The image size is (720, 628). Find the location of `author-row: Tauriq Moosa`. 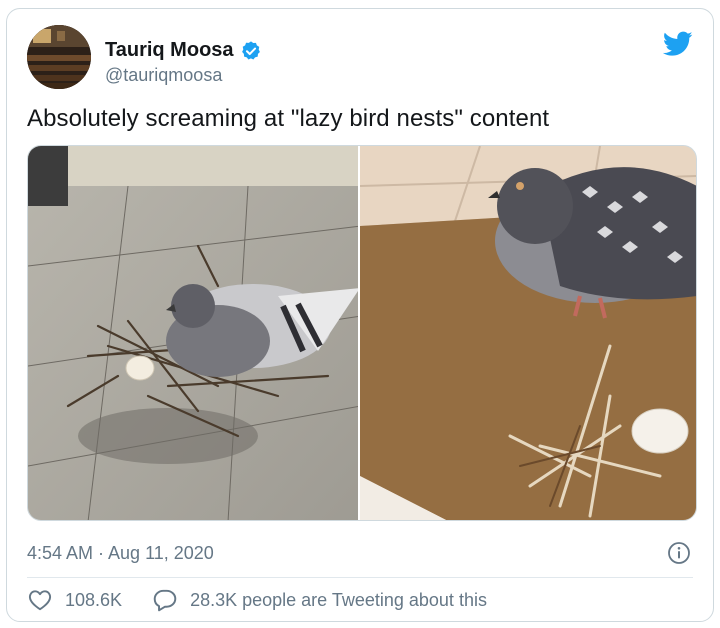

author-row: Tauriq Moosa is located at coordinates (183, 50).